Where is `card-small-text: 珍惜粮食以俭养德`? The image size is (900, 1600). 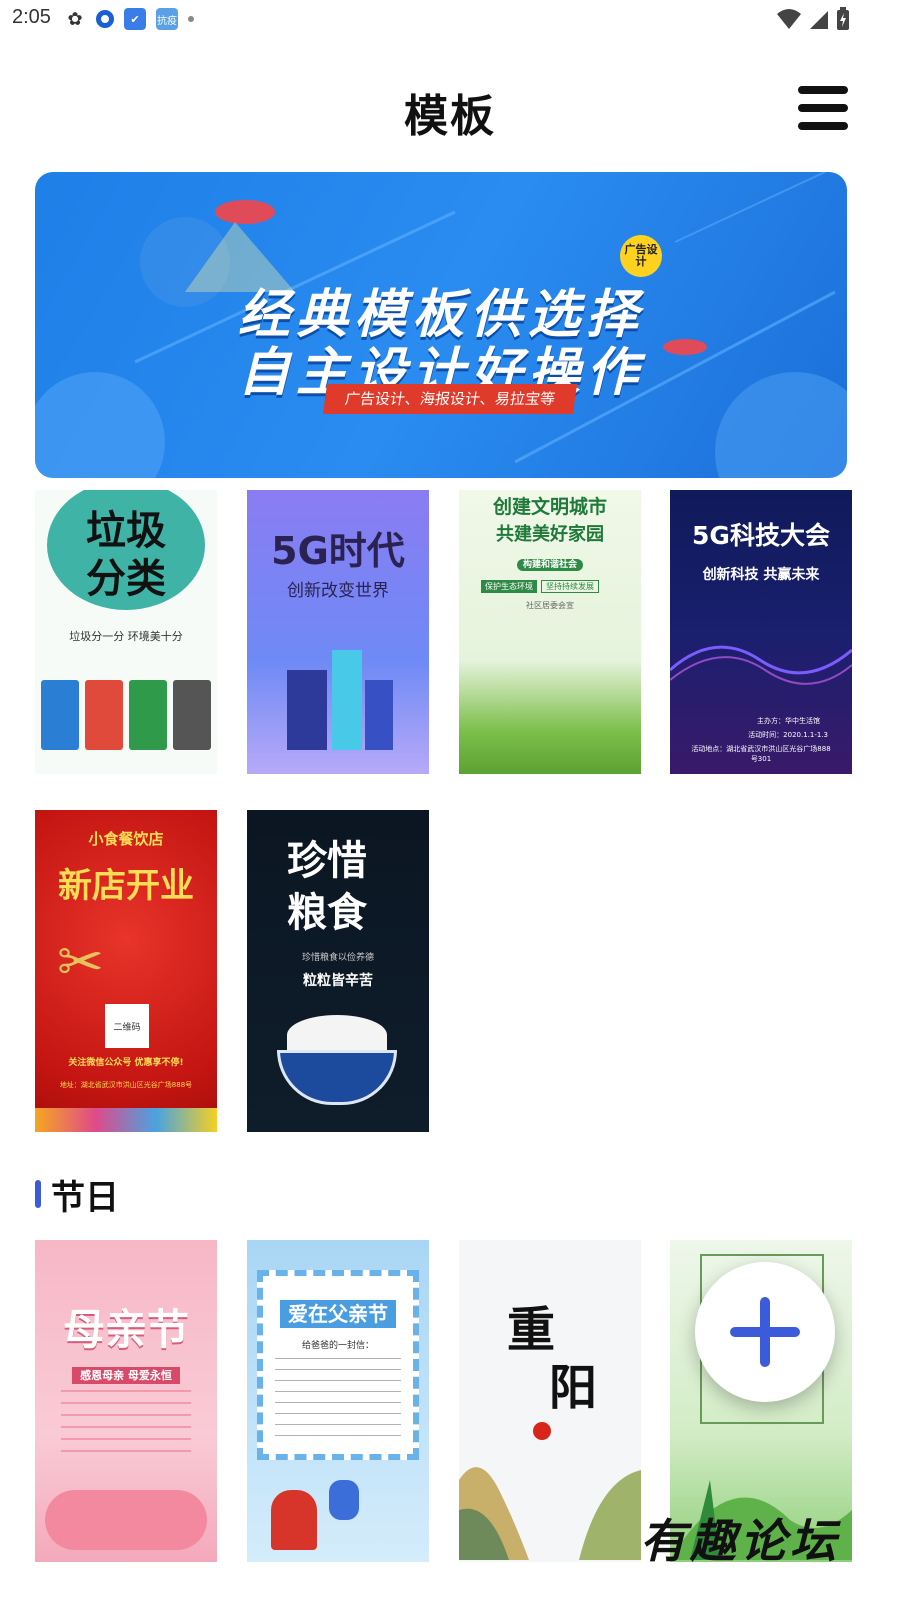 card-small-text: 珍惜粮食以俭养德 is located at coordinates (337, 958).